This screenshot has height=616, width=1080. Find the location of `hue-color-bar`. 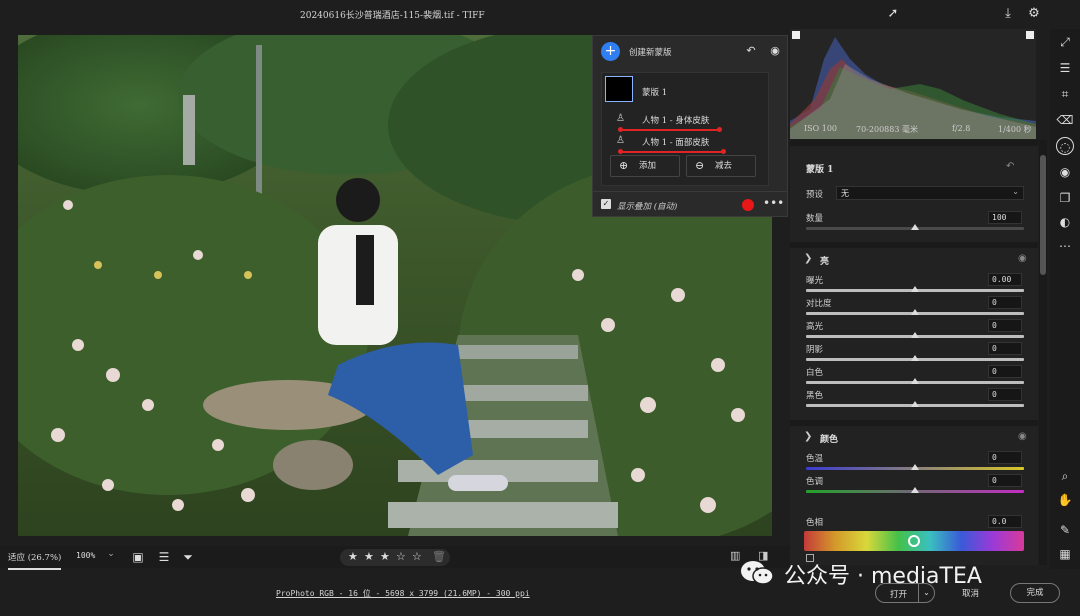

hue-color-bar is located at coordinates (914, 541).